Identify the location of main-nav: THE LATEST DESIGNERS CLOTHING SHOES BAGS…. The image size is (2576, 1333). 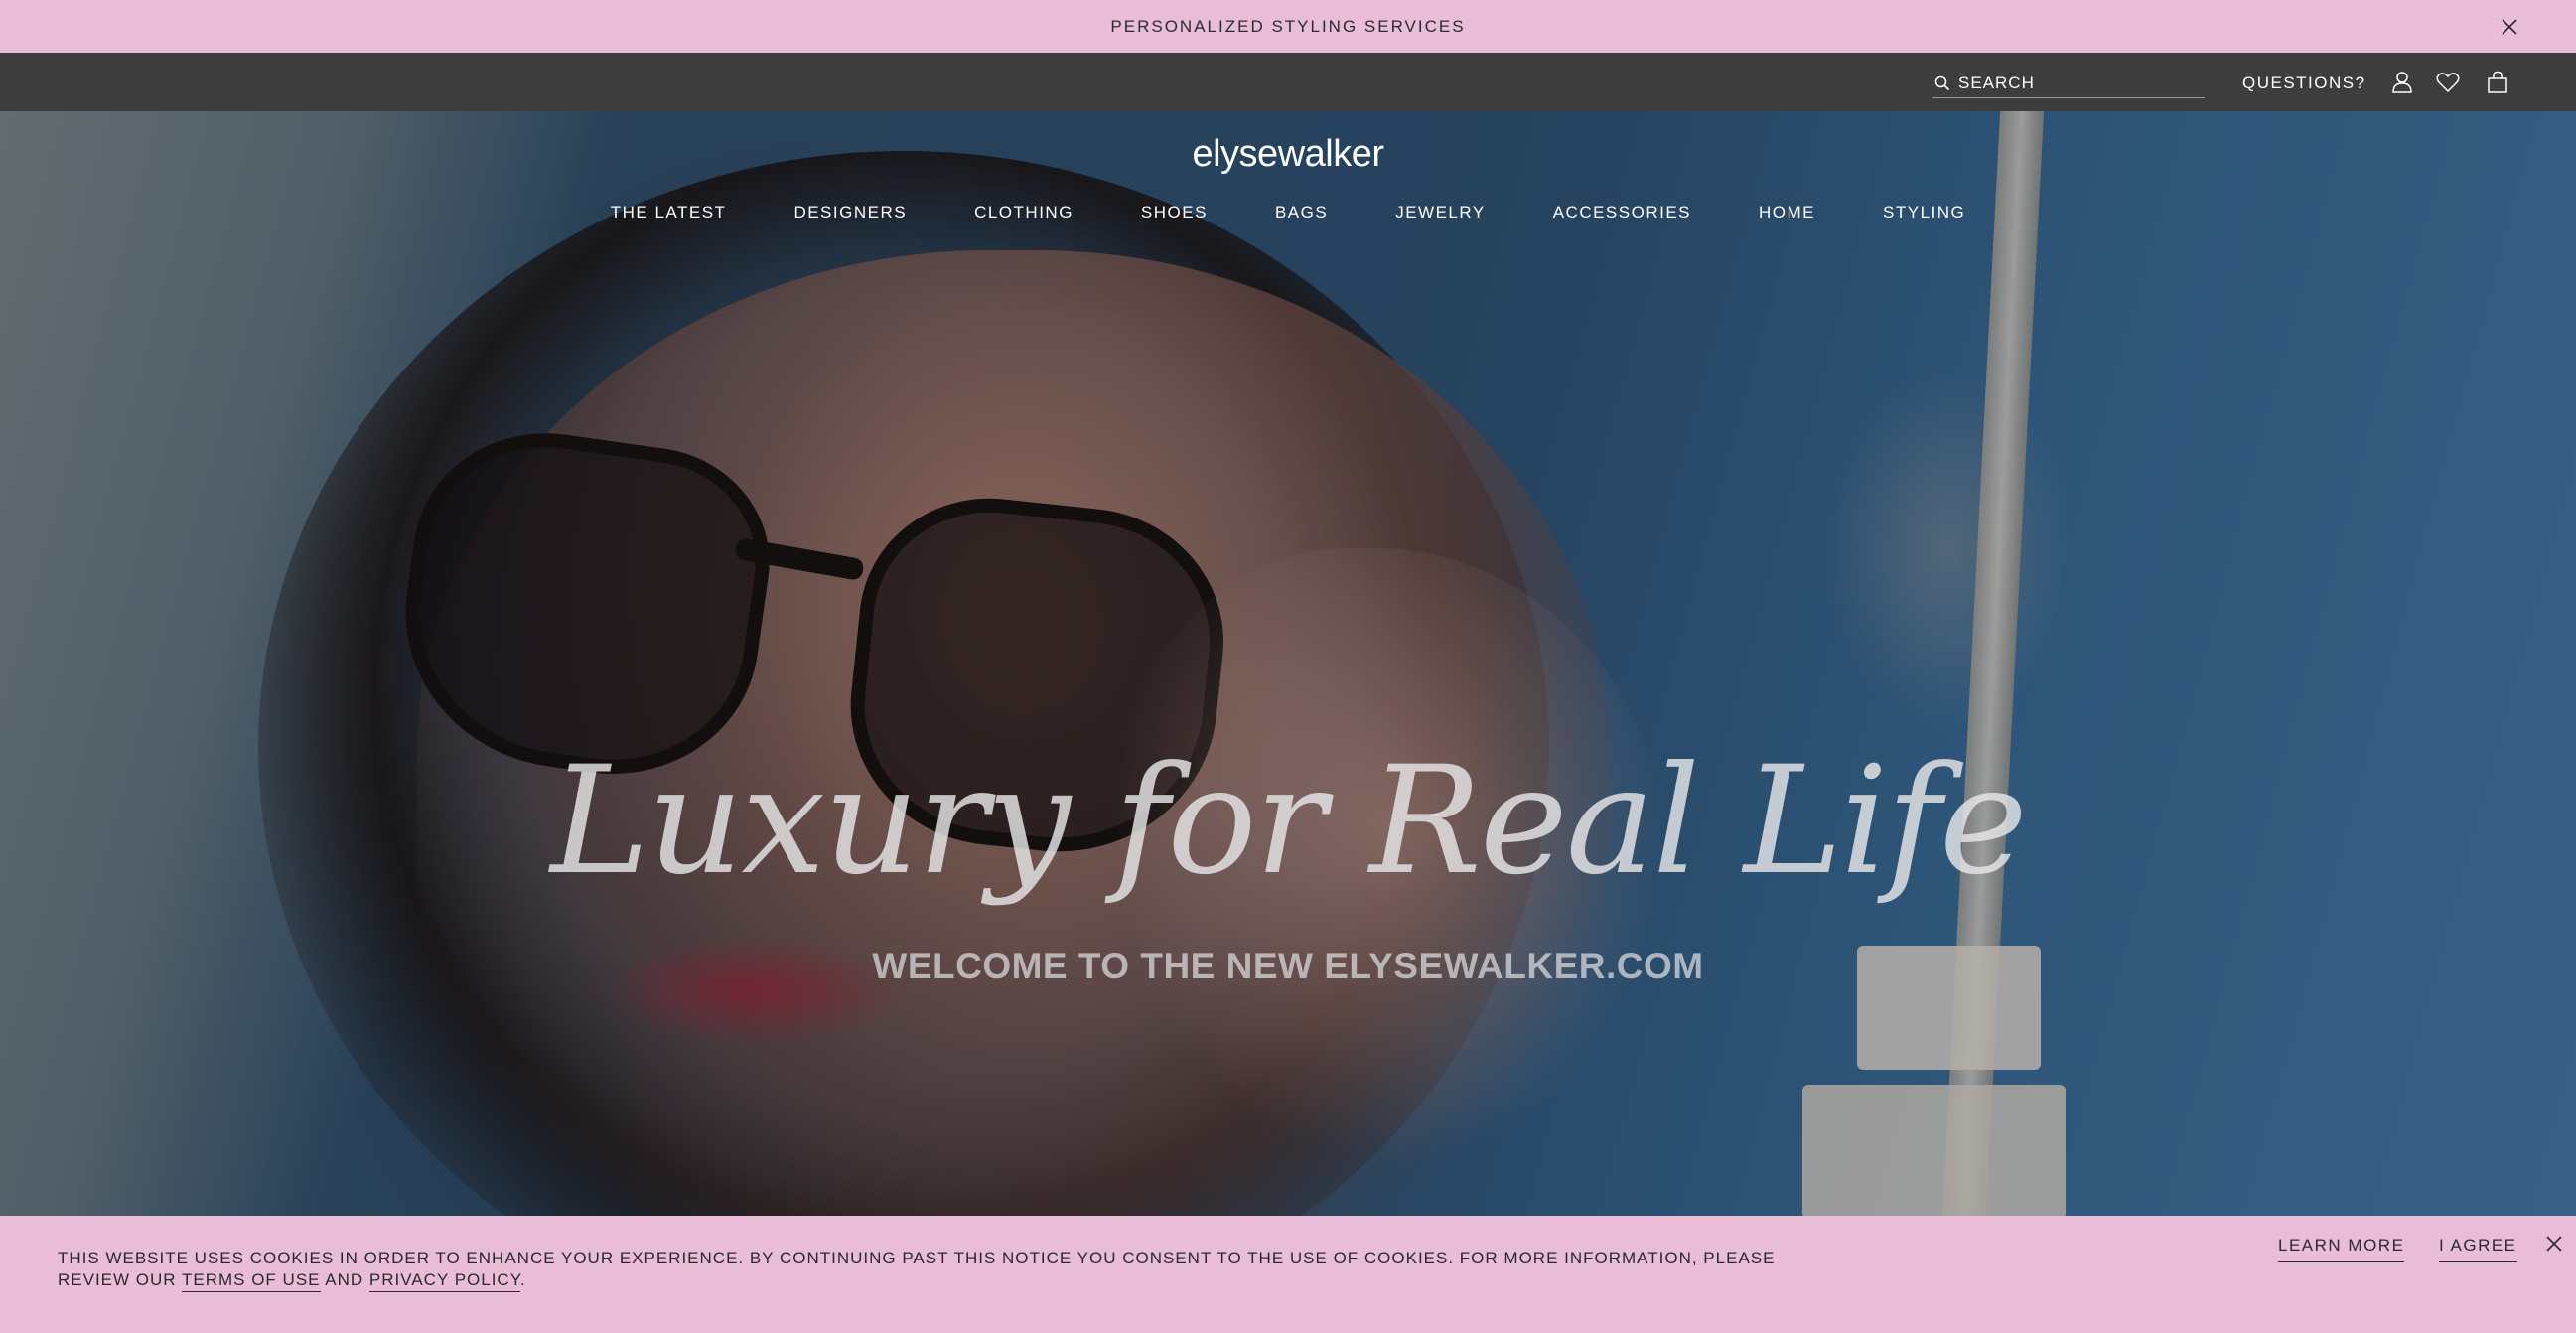
(1288, 212).